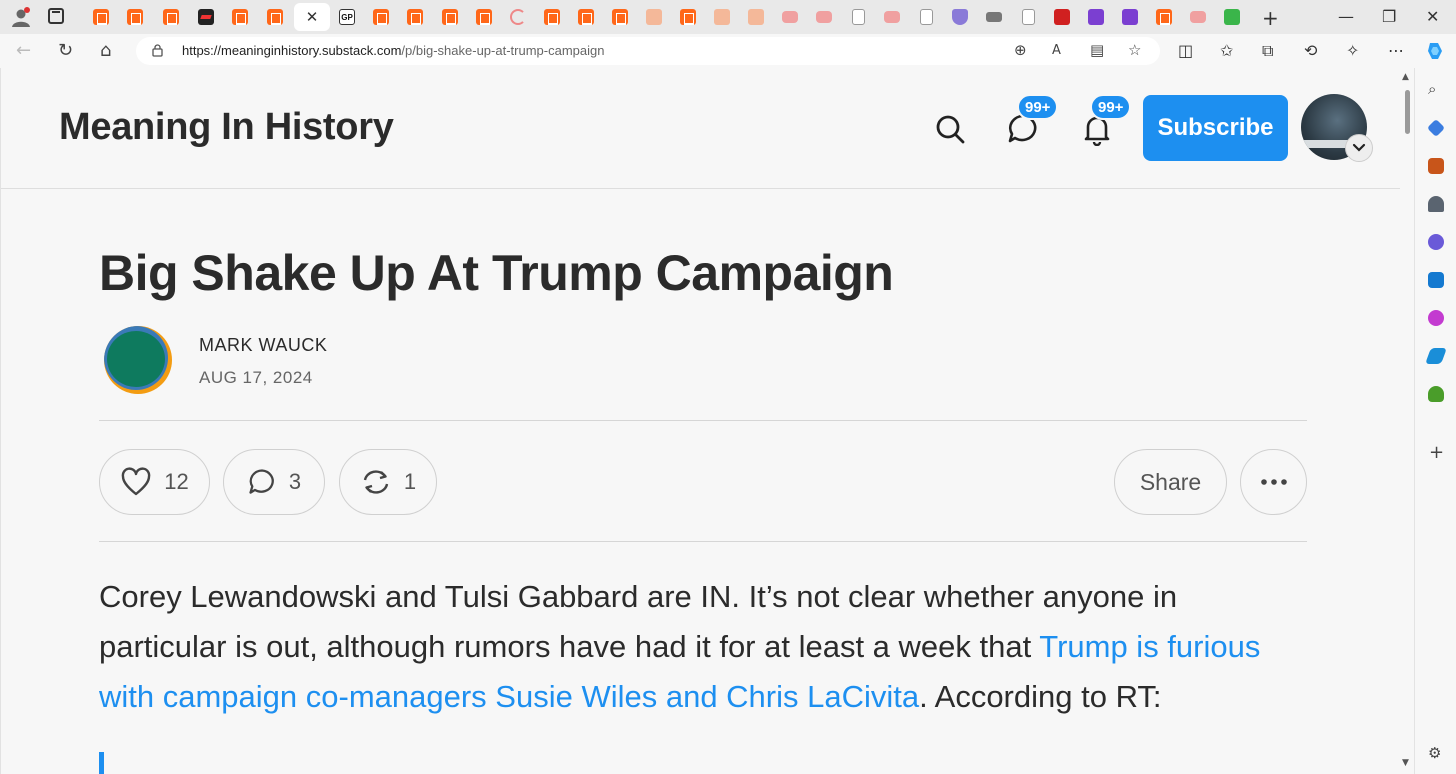 The height and width of the screenshot is (774, 1456). What do you see at coordinates (1111, 107) in the screenshot?
I see `notification-badge: 99+` at bounding box center [1111, 107].